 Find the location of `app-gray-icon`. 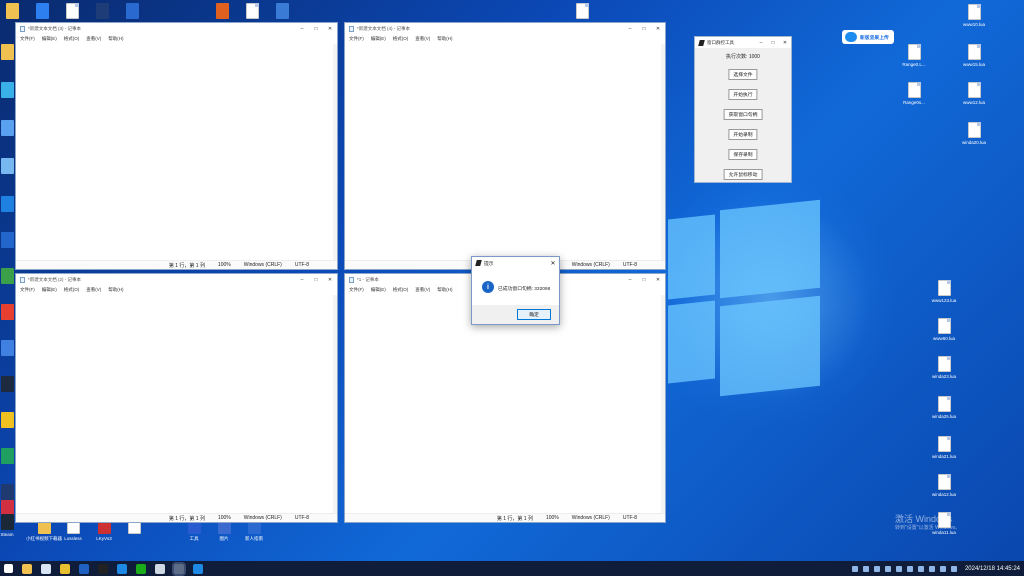

app-gray-icon is located at coordinates (160, 568).